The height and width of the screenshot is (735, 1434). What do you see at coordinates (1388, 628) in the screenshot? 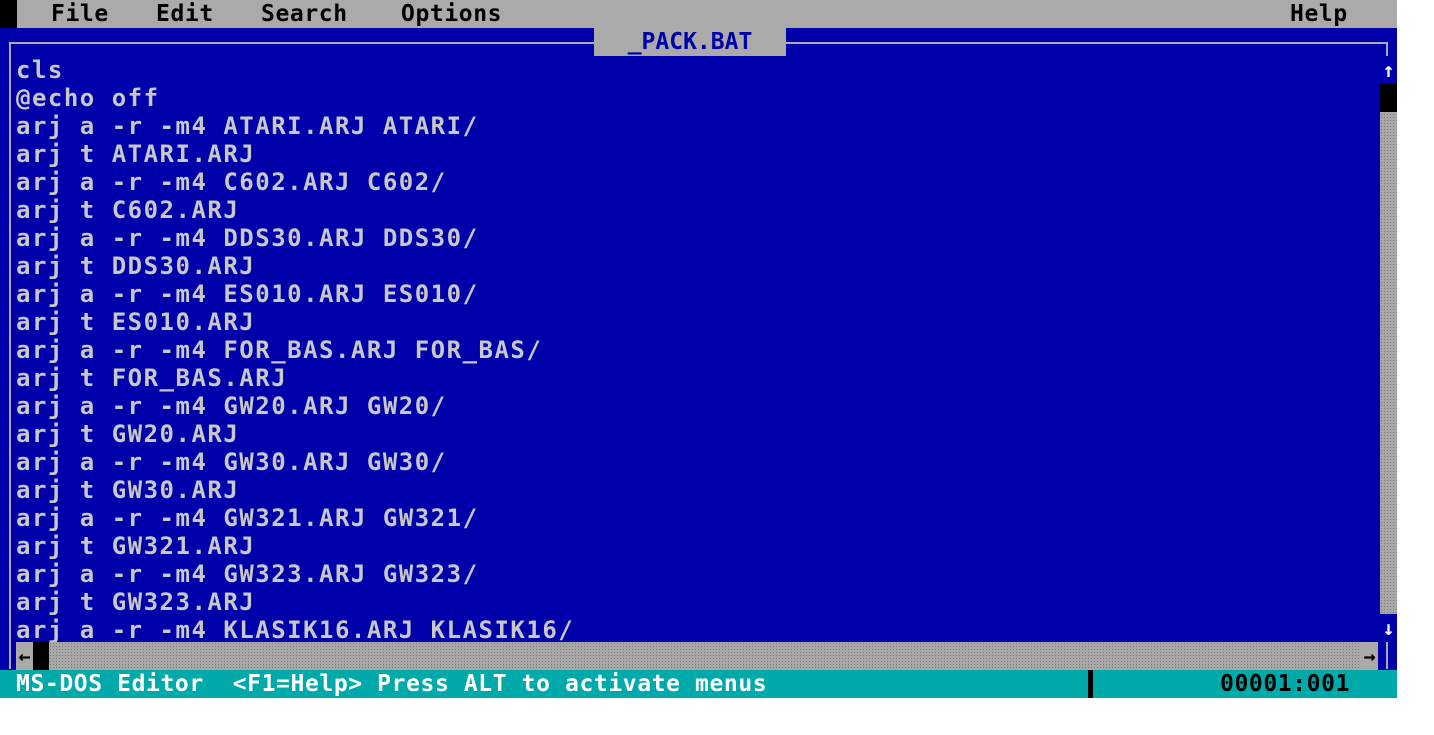
I see `scroll-down-arrow-icon: ↓` at bounding box center [1388, 628].